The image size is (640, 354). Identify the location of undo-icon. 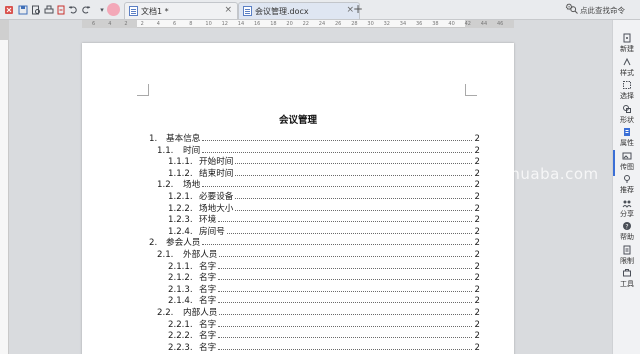
(73, 10).